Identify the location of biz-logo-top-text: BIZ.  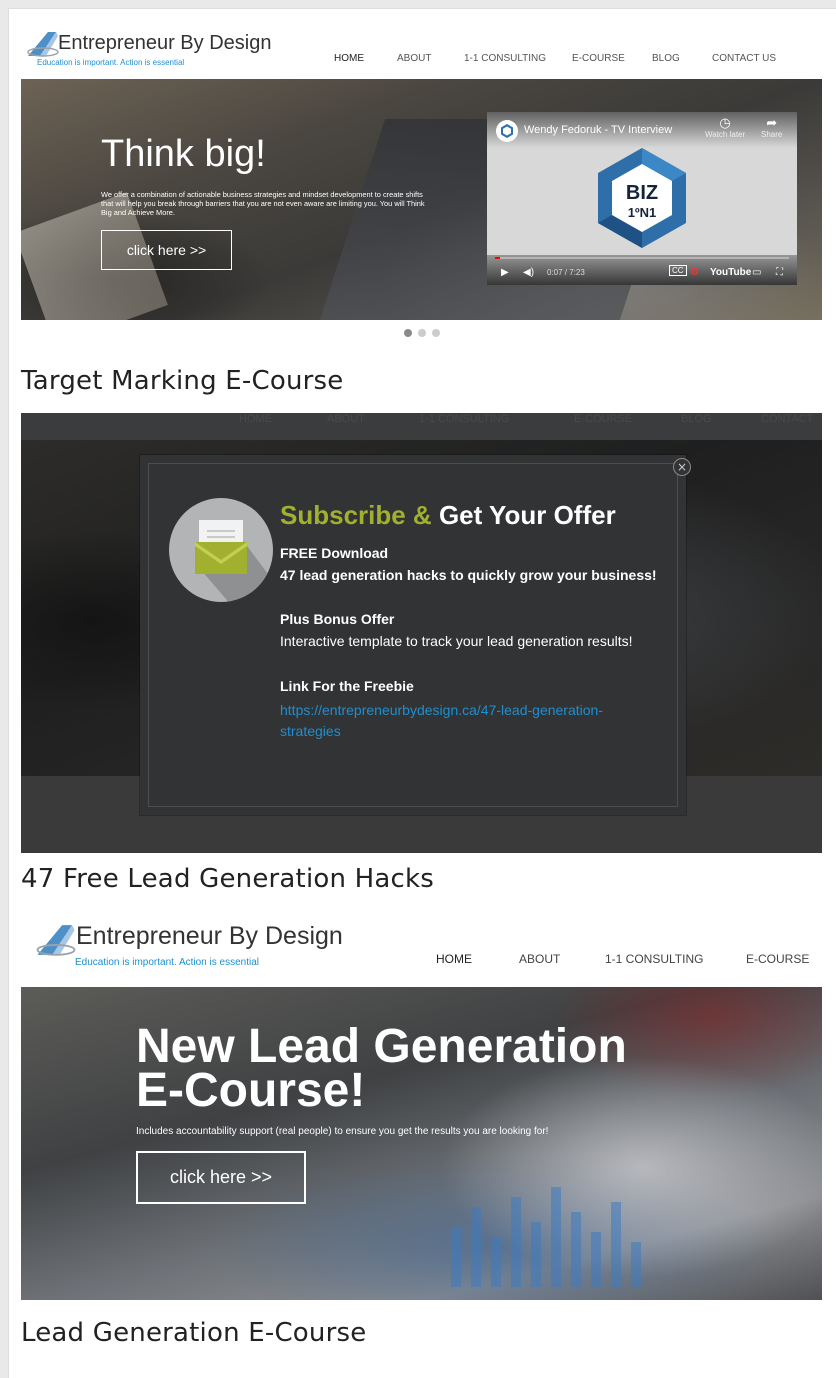
(642, 193).